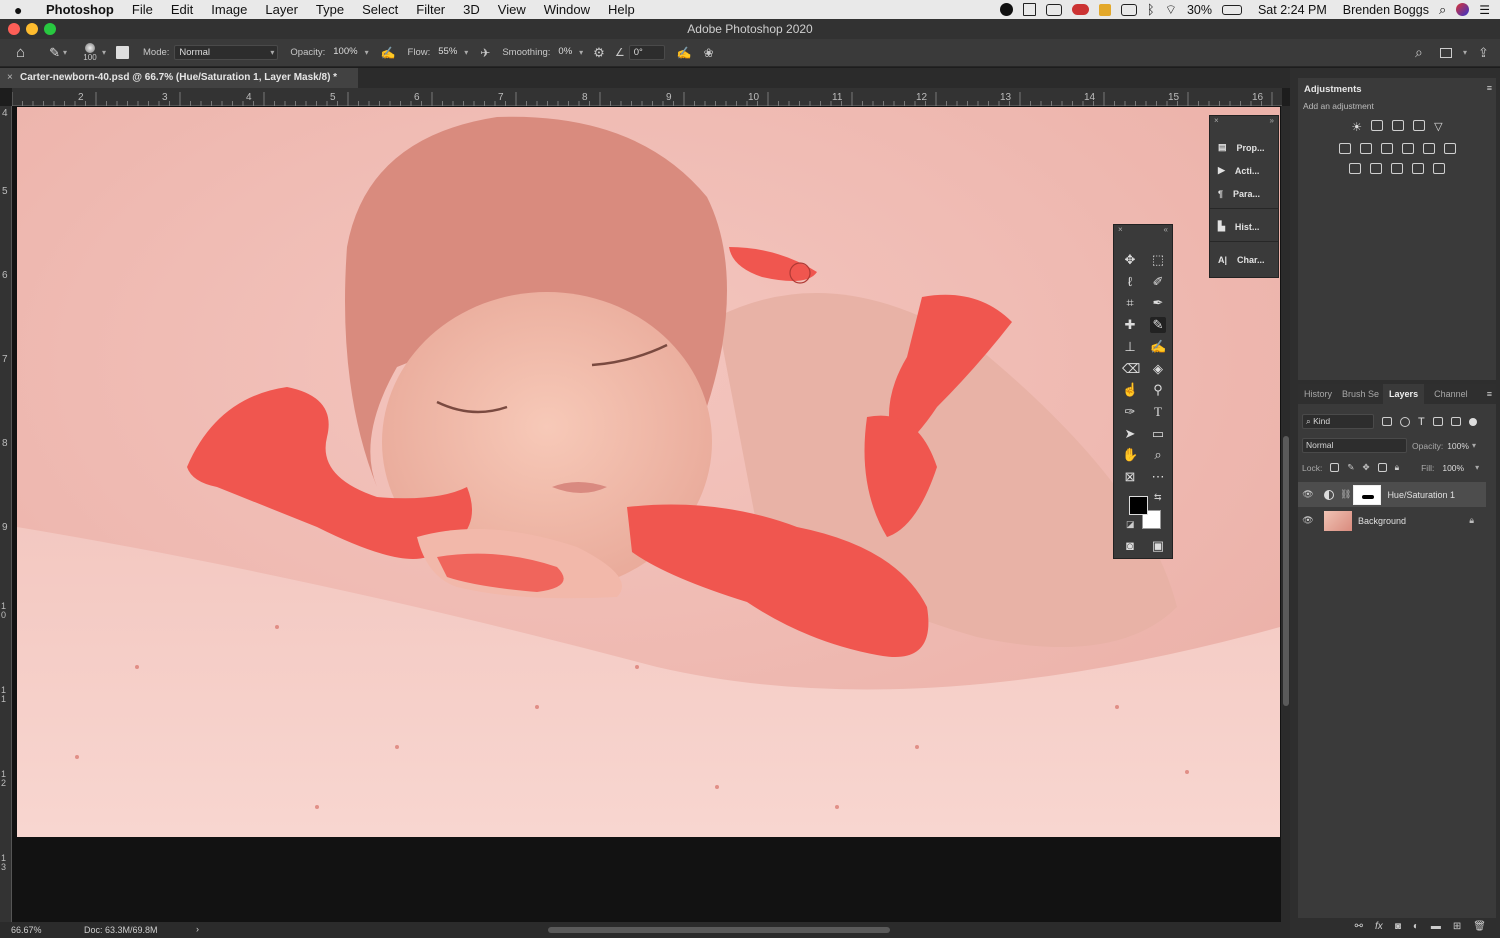 The width and height of the screenshot is (1500, 938). What do you see at coordinates (1367, 494) in the screenshot?
I see `layer-mask-thumbnail` at bounding box center [1367, 494].